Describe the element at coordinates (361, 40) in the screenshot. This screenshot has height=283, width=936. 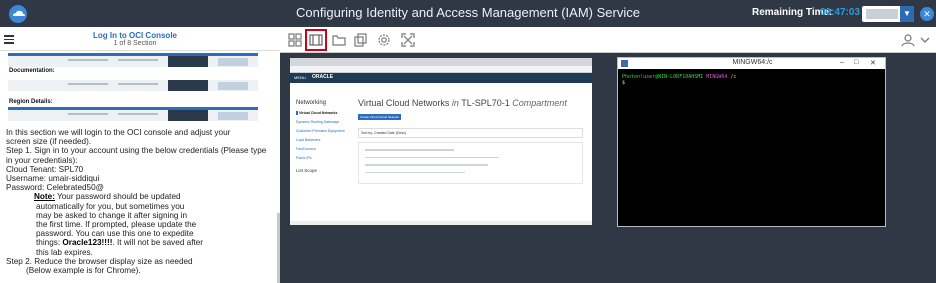
I see `copy-icon` at that location.